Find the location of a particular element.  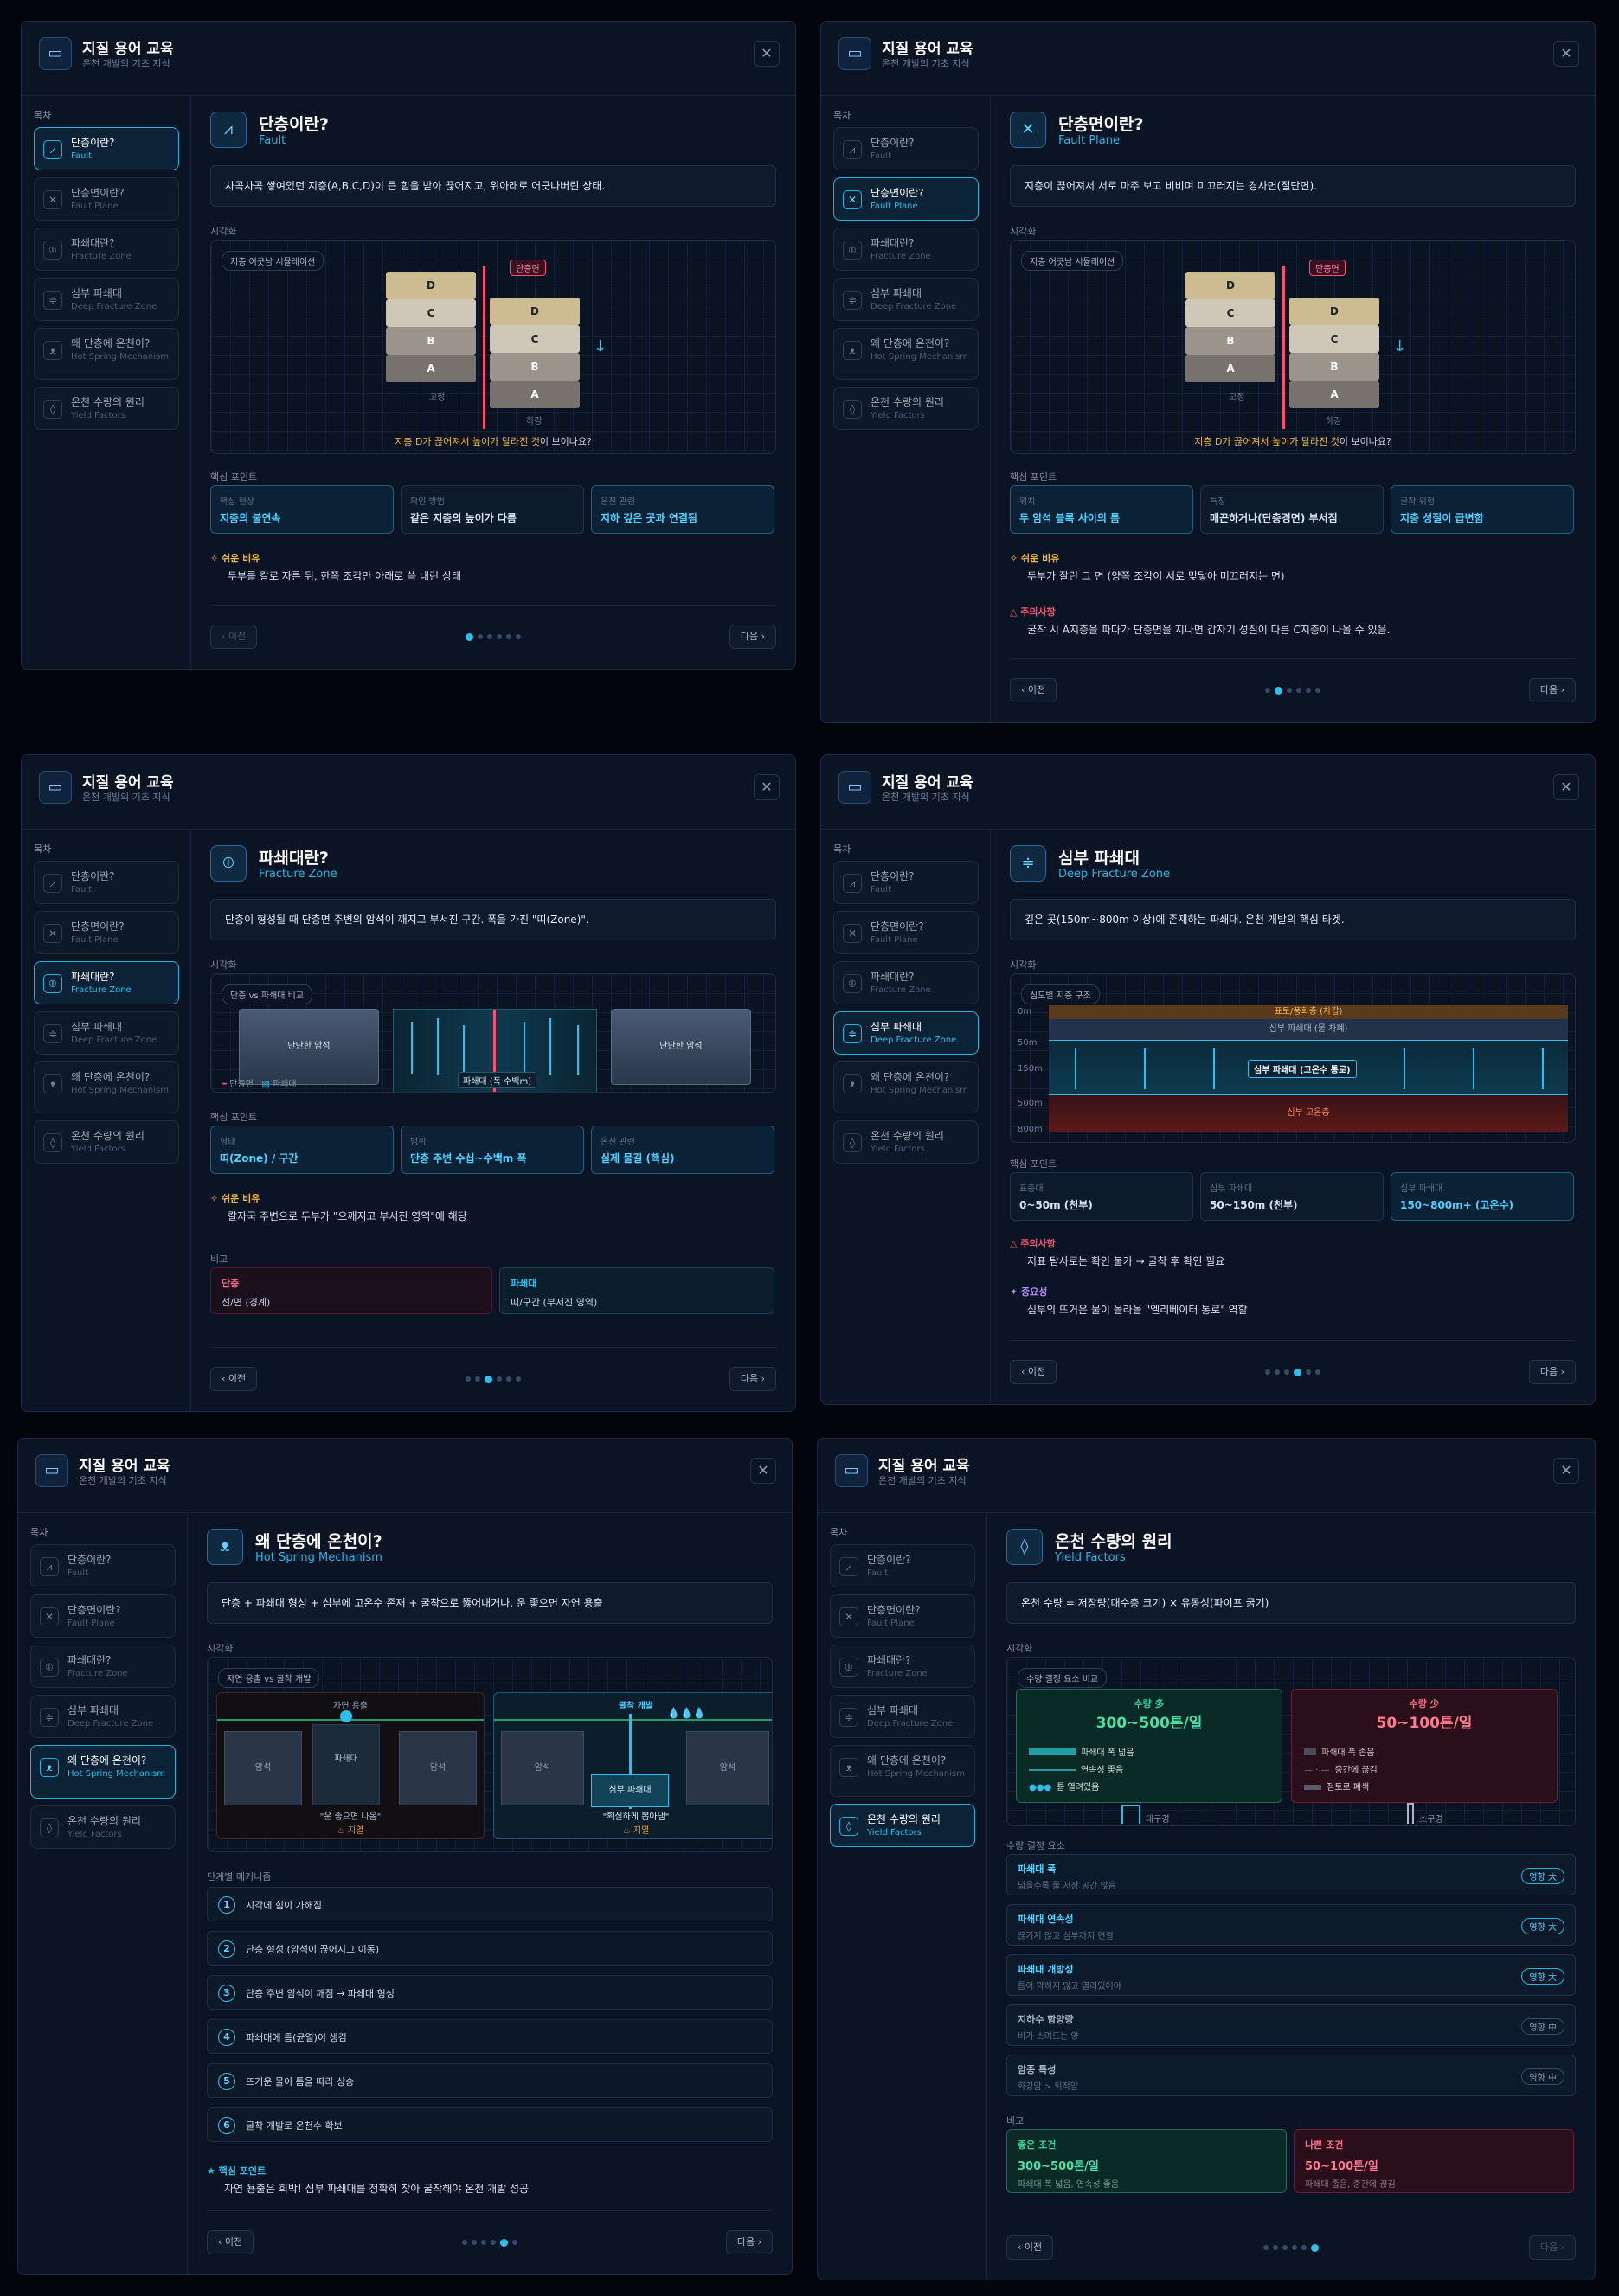

easy-label: ✧ 쉬운 비유 is located at coordinates (235, 1199).